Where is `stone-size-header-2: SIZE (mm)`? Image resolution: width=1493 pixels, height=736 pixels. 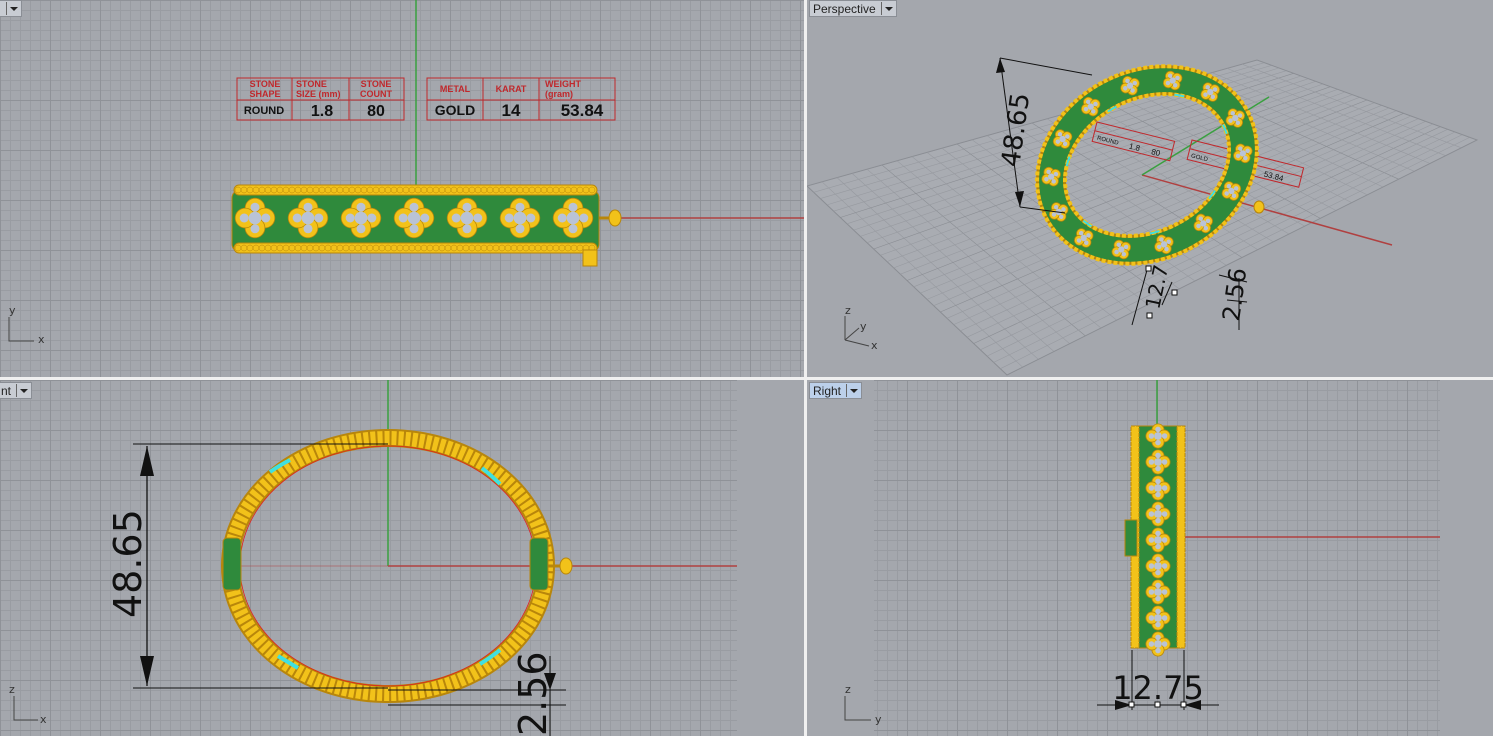 stone-size-header-2: SIZE (mm) is located at coordinates (318, 94).